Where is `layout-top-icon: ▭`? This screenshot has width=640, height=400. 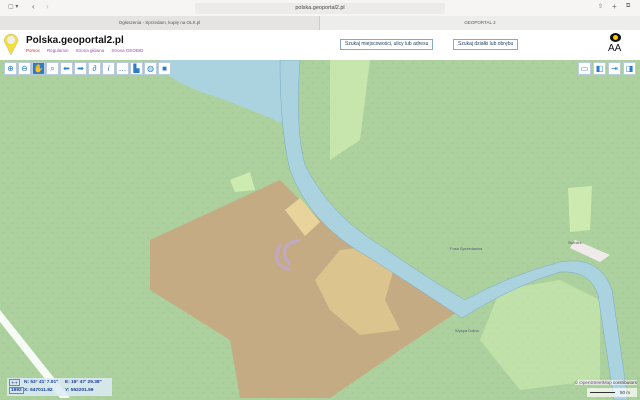 layout-top-icon: ▭ is located at coordinates (584, 68).